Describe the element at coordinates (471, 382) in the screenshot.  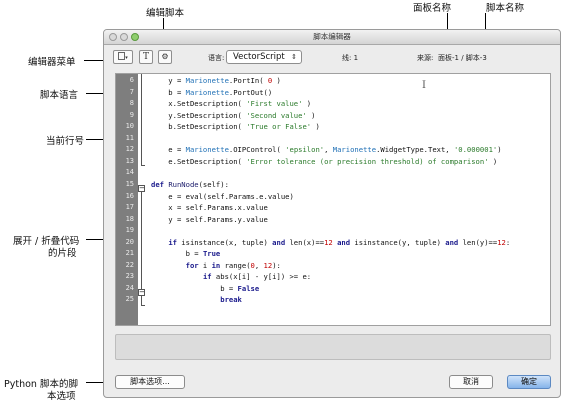
I see `cancel-button: 取消` at that location.